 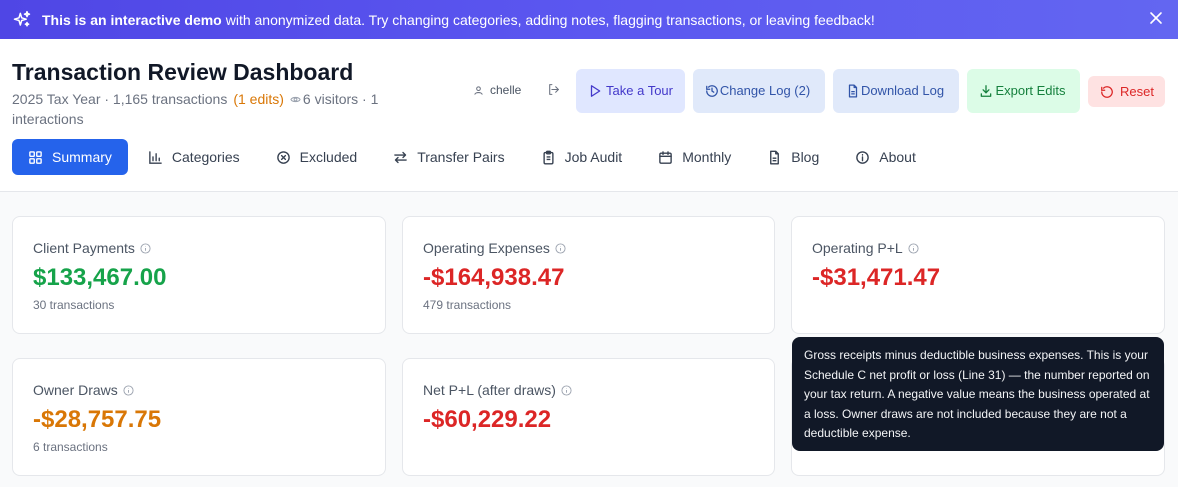 I want to click on close-icon, so click(x=1156, y=18).